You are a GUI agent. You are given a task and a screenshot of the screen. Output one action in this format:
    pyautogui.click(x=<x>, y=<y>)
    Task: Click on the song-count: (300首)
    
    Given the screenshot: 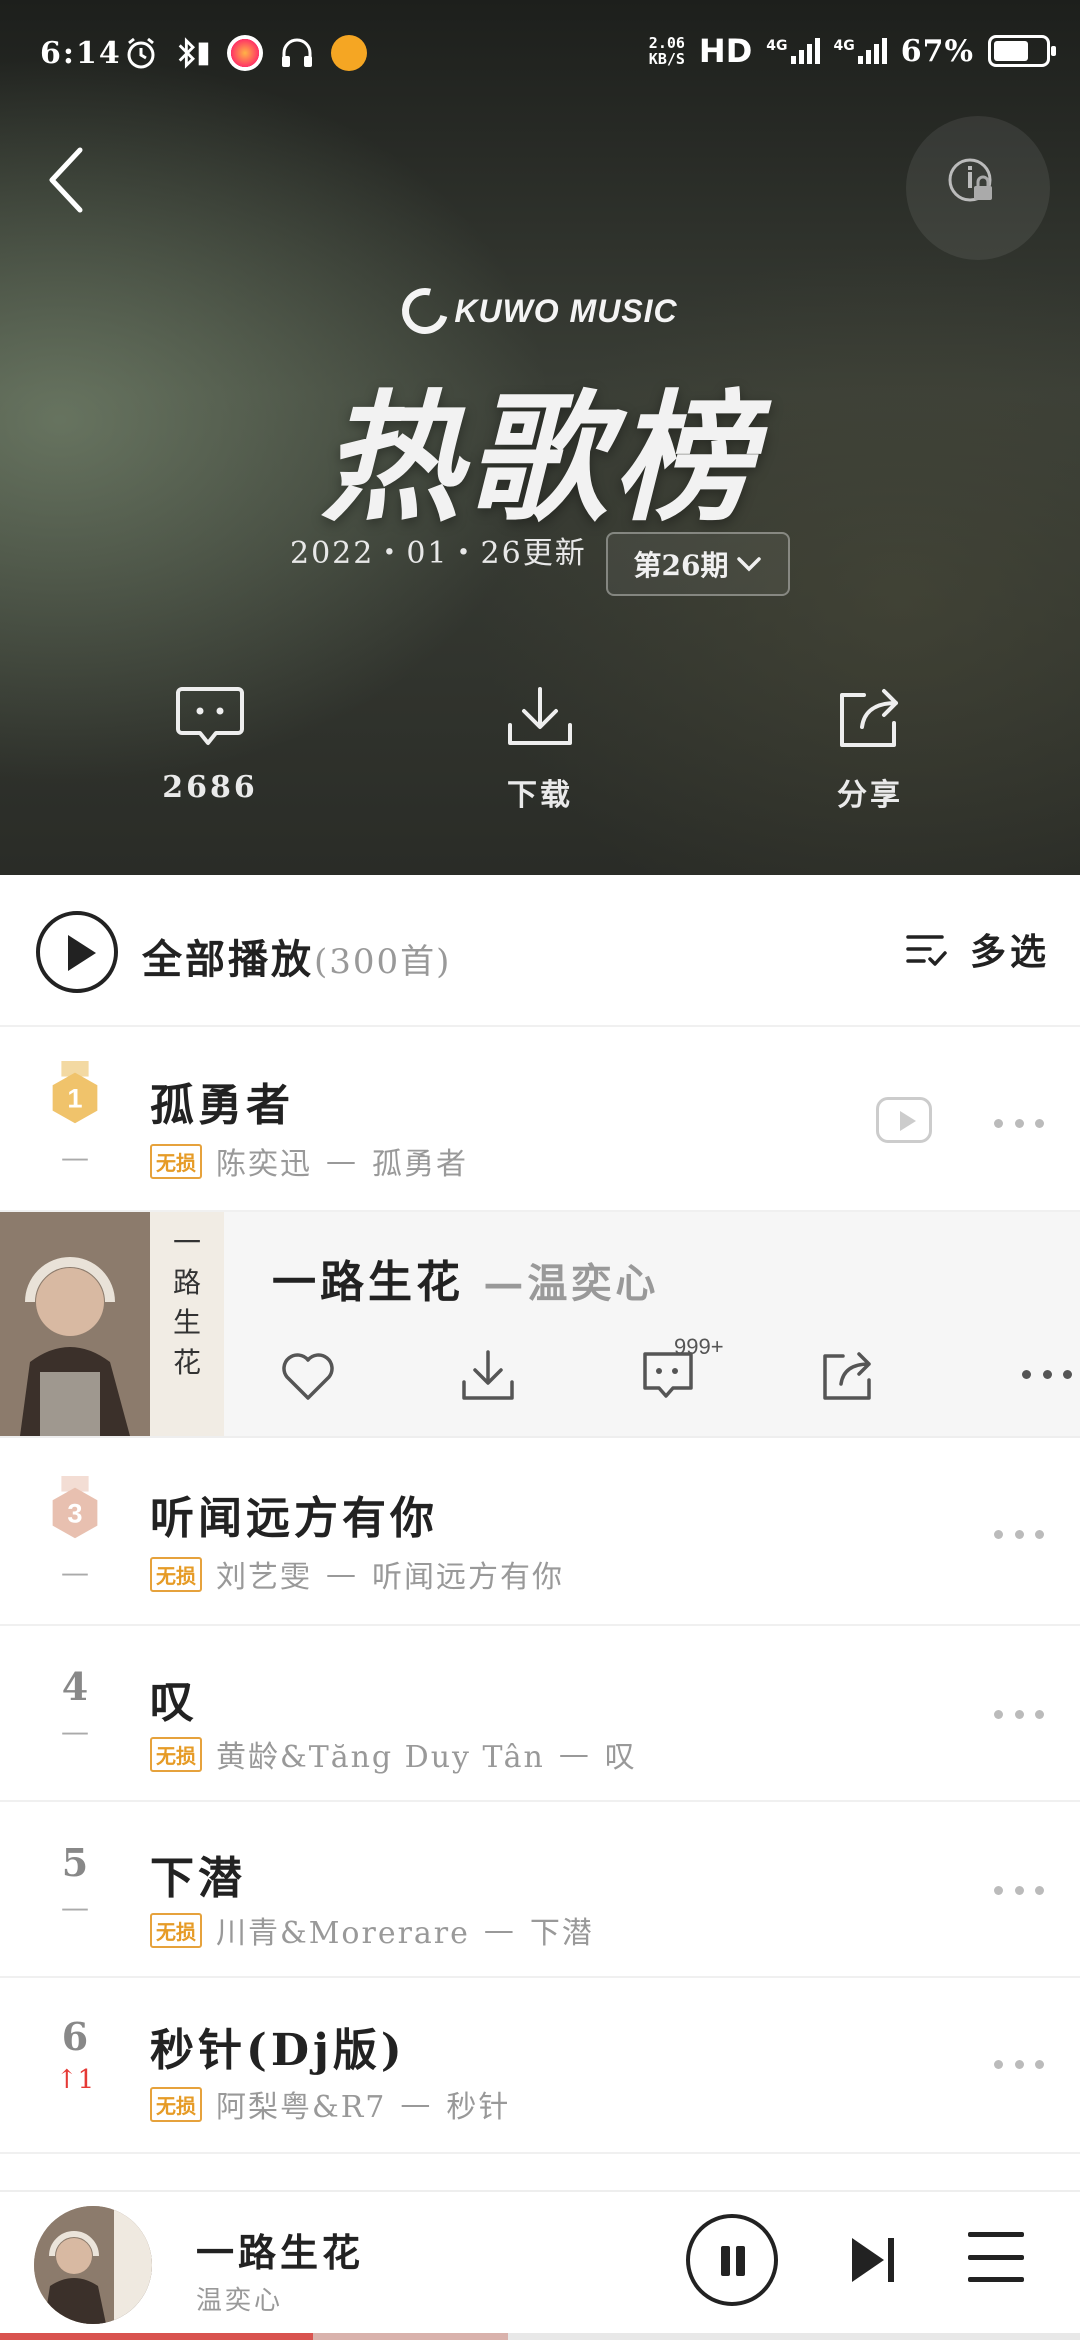 What is the action you would take?
    pyautogui.click(x=383, y=962)
    